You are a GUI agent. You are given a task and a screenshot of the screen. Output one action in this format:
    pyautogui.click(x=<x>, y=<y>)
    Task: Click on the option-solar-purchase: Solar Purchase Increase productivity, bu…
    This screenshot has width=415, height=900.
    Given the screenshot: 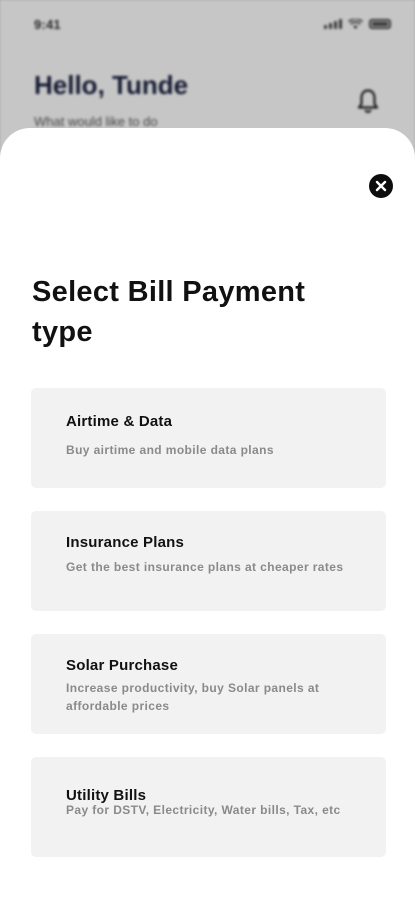 What is the action you would take?
    pyautogui.click(x=208, y=684)
    